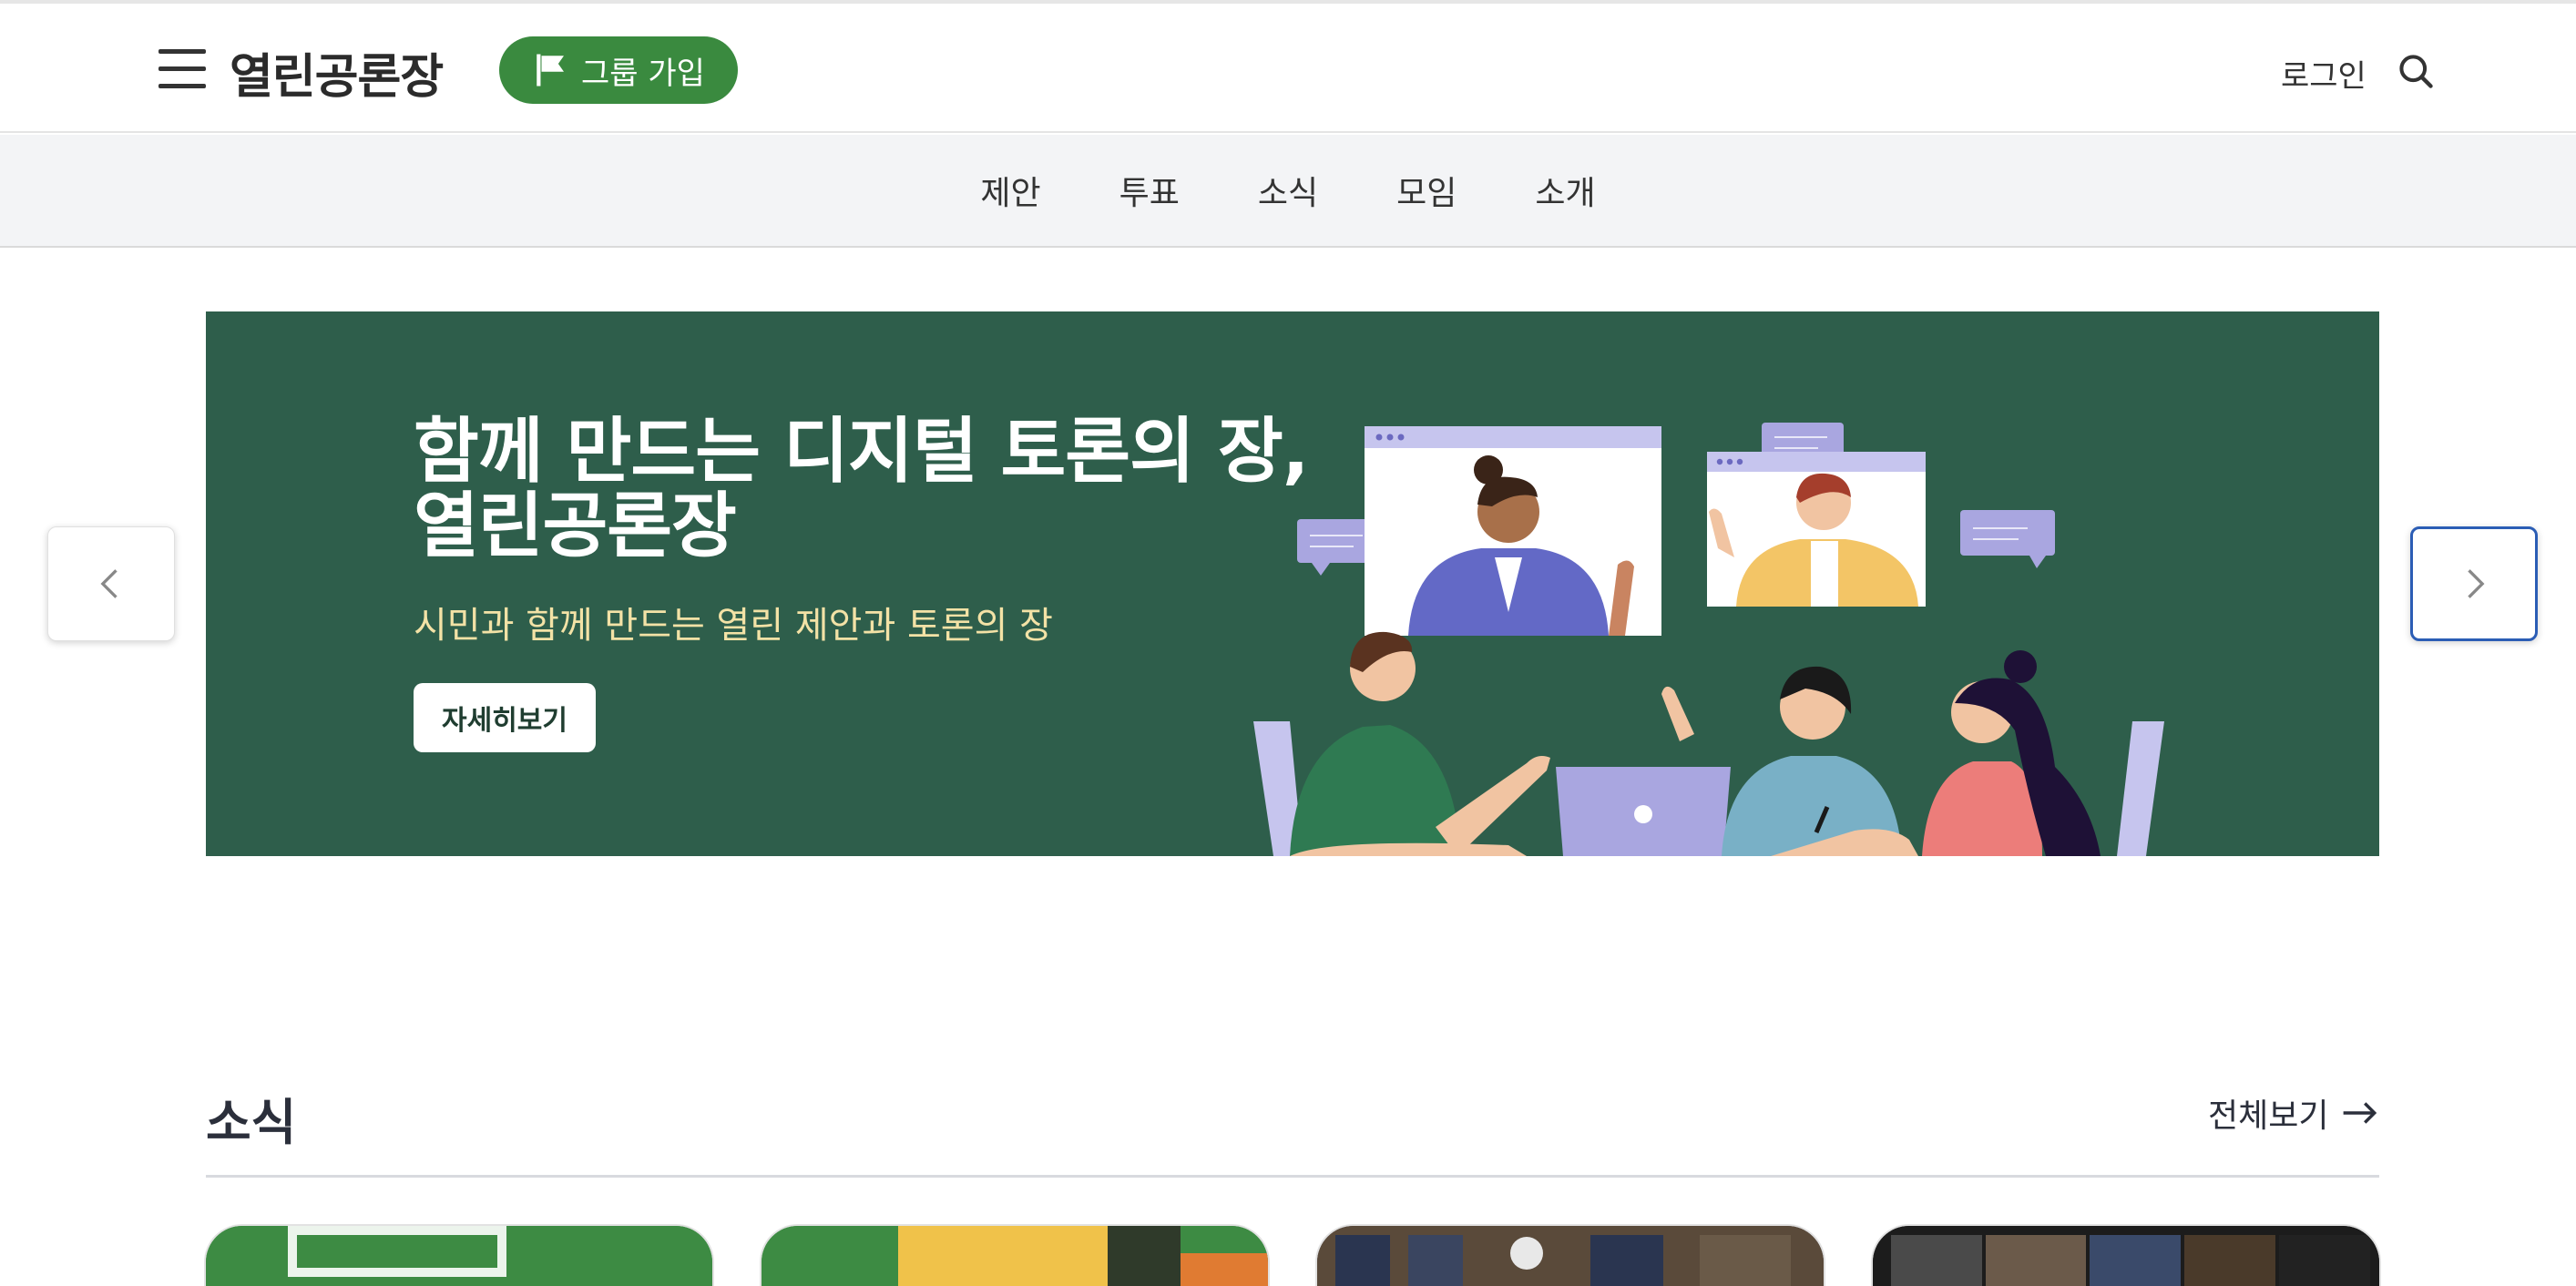  What do you see at coordinates (1149, 191) in the screenshot?
I see `nav-item-vote: 투표` at bounding box center [1149, 191].